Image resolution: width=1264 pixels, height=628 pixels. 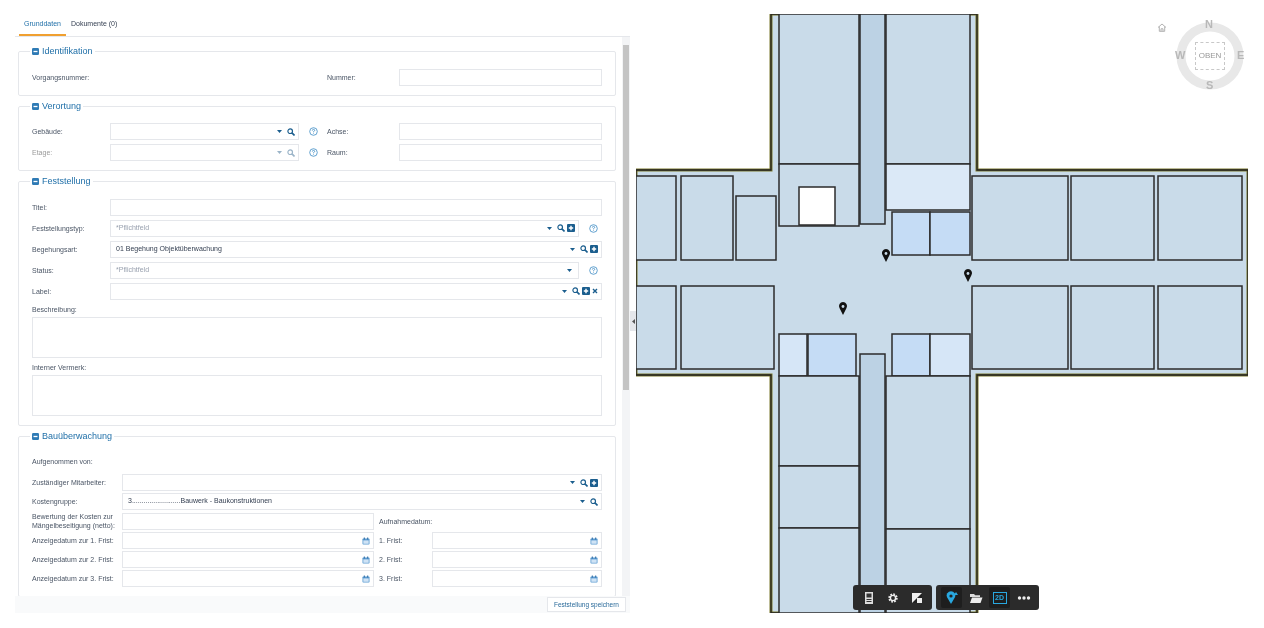 What do you see at coordinates (595, 291) in the screenshot?
I see `close-icon` at bounding box center [595, 291].